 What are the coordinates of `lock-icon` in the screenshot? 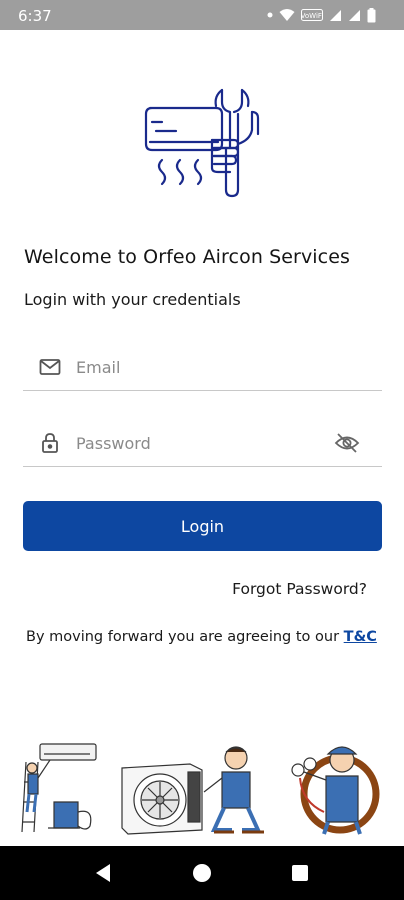 It's located at (50, 443).